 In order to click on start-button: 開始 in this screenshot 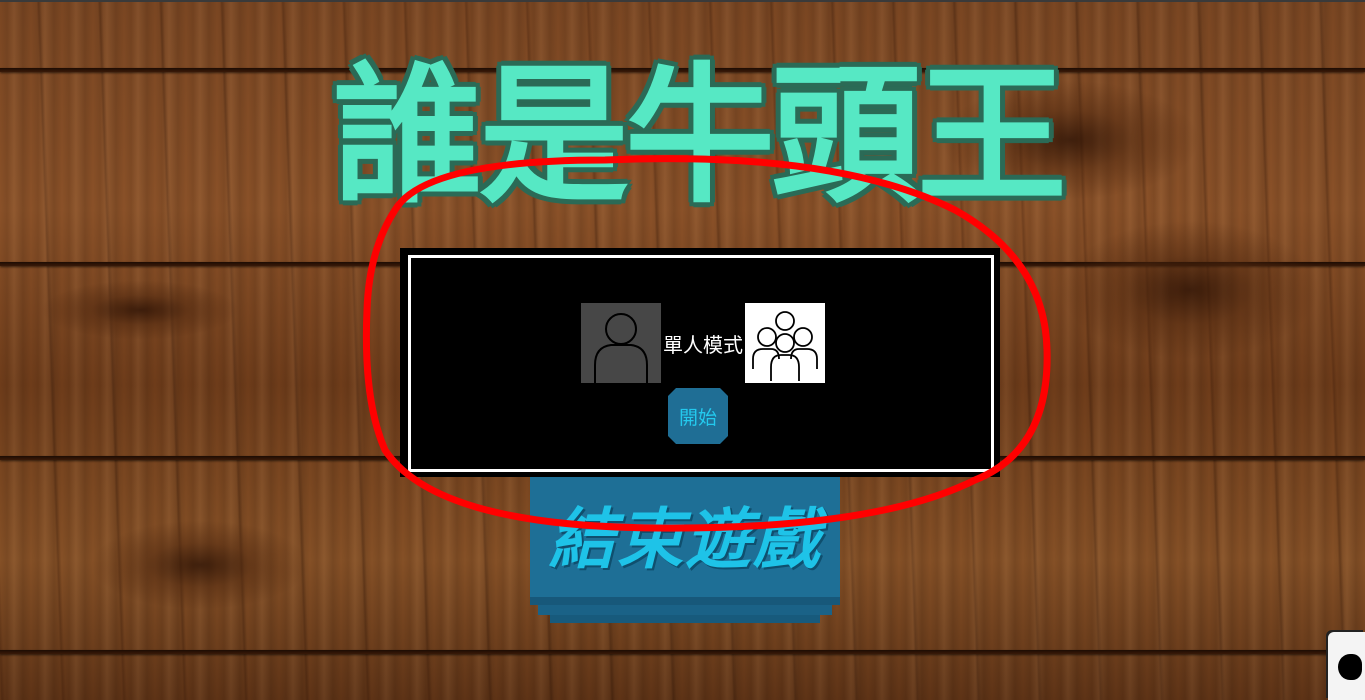, I will do `click(698, 416)`.